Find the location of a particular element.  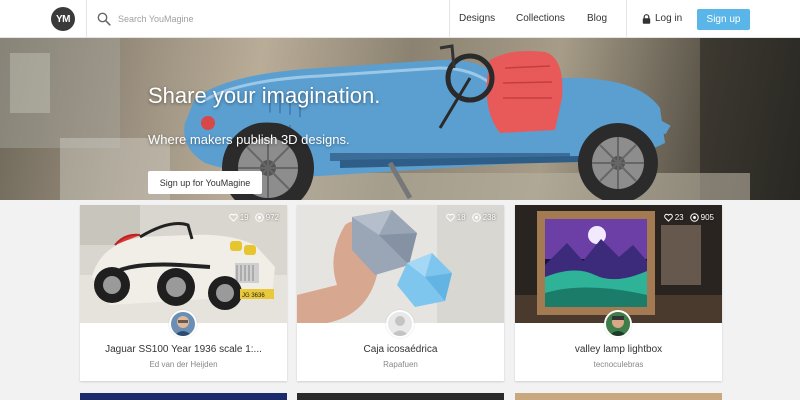

nav-blog: Blog is located at coordinates (597, 18).